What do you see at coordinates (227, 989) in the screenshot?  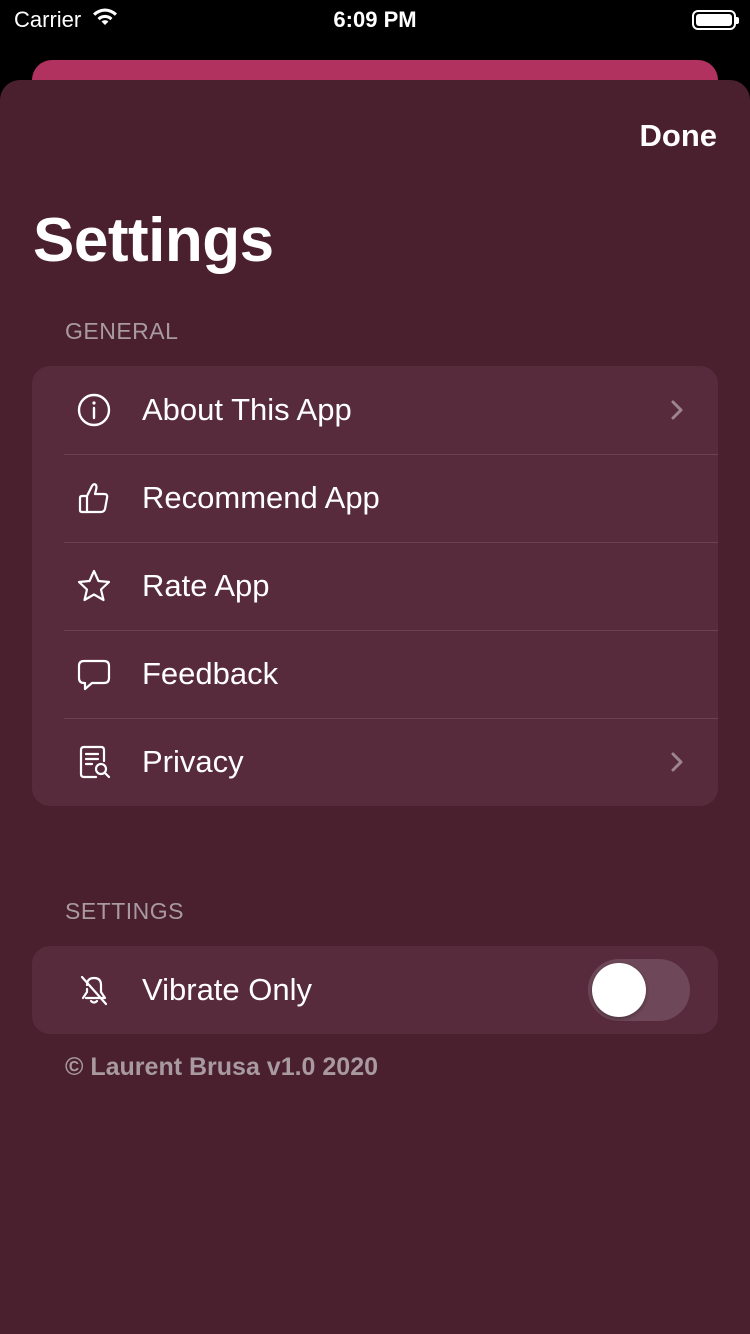 I see `vibrate-only-label: Vibrate Only` at bounding box center [227, 989].